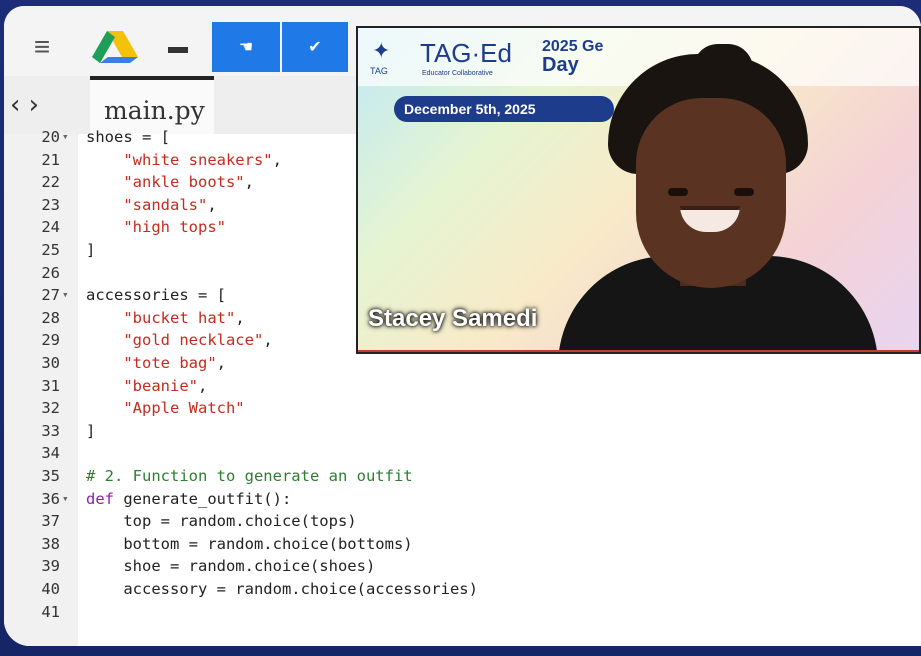  I want to click on code-text: "bucket hat",, so click(165, 318).